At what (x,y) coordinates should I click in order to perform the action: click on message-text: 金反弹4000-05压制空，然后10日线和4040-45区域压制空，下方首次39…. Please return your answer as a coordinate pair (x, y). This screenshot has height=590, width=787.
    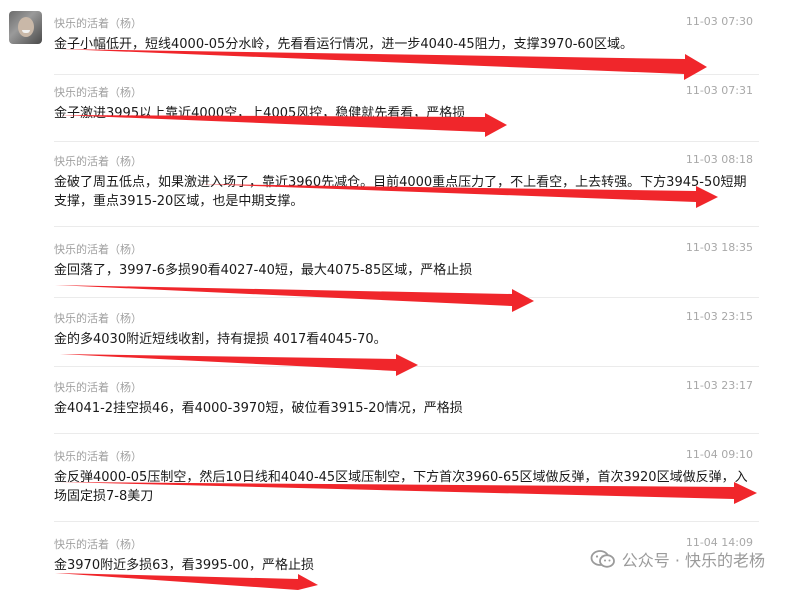
    Looking at the image, I should click on (401, 487).